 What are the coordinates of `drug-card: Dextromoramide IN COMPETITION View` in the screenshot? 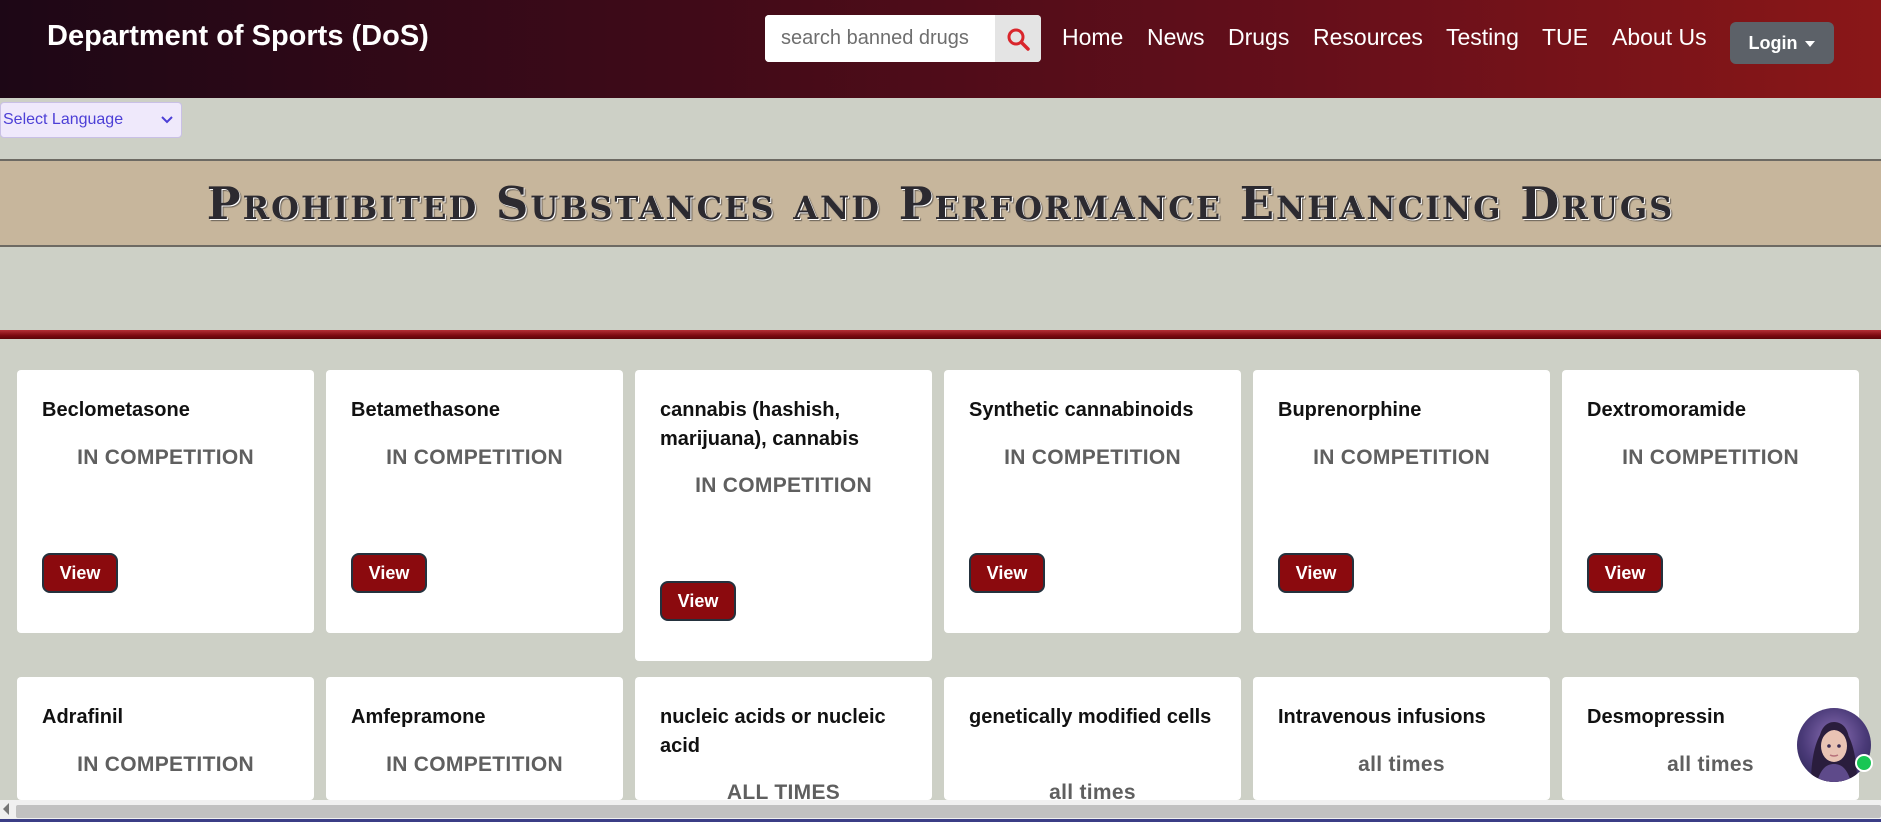 It's located at (1710, 501).